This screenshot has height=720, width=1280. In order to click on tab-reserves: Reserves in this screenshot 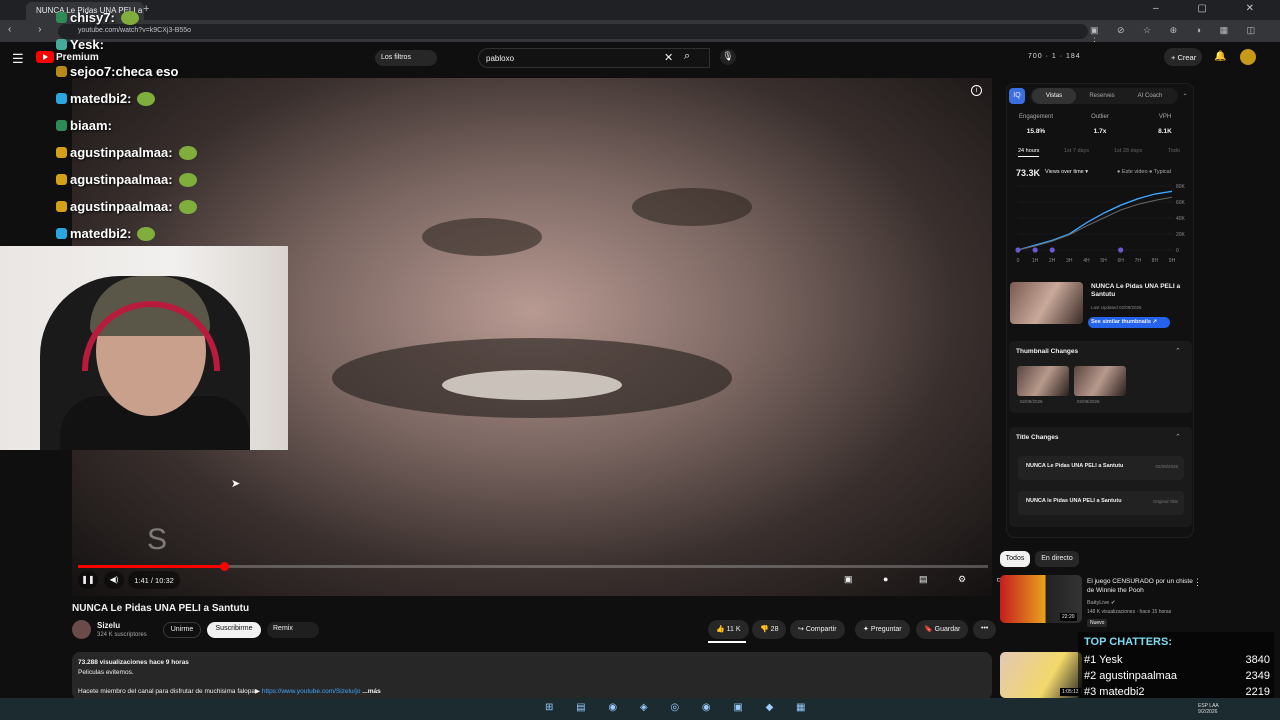, I will do `click(1102, 96)`.